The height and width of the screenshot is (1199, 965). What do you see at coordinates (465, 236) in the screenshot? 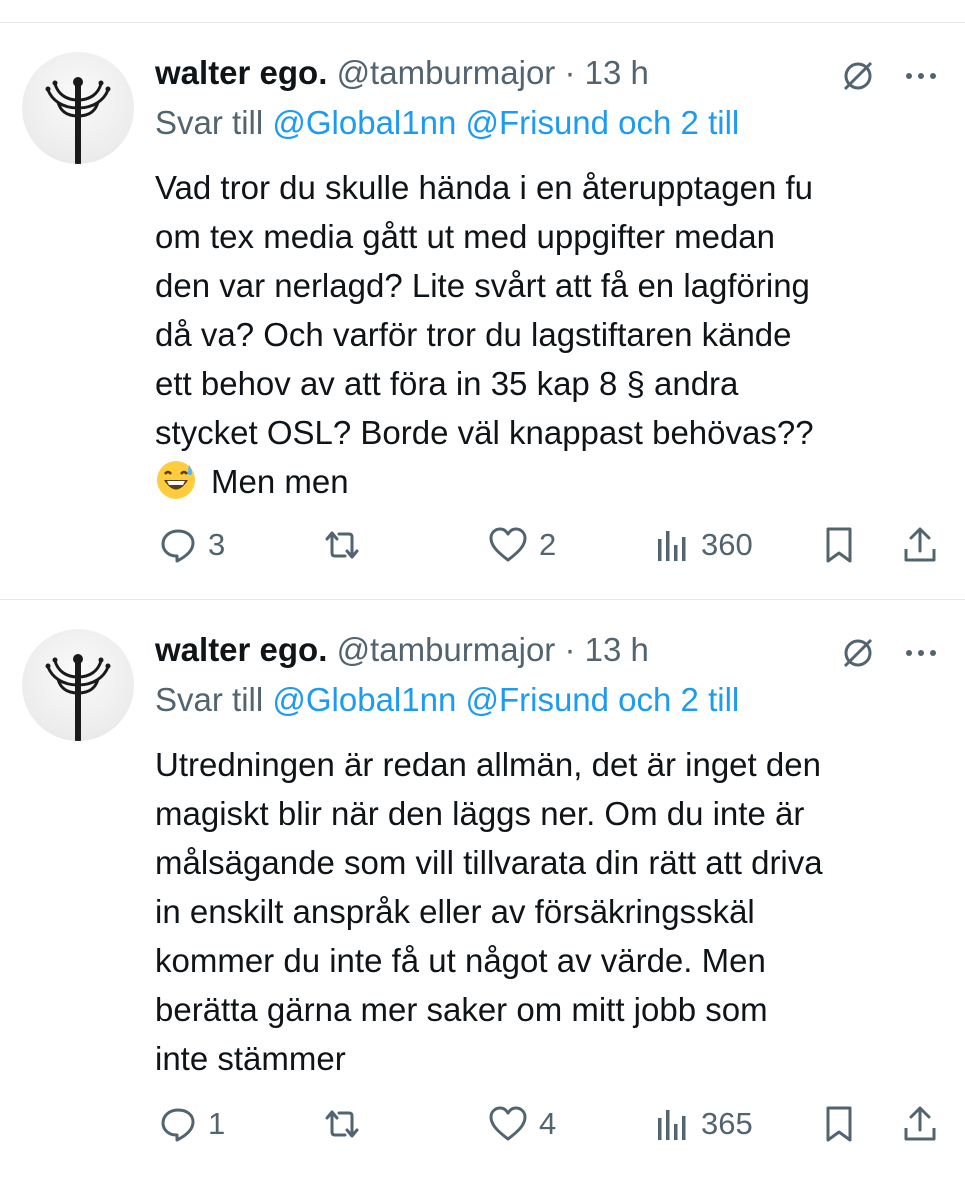
I see `text-line: om tex media gått ut med uppgifter medan` at bounding box center [465, 236].